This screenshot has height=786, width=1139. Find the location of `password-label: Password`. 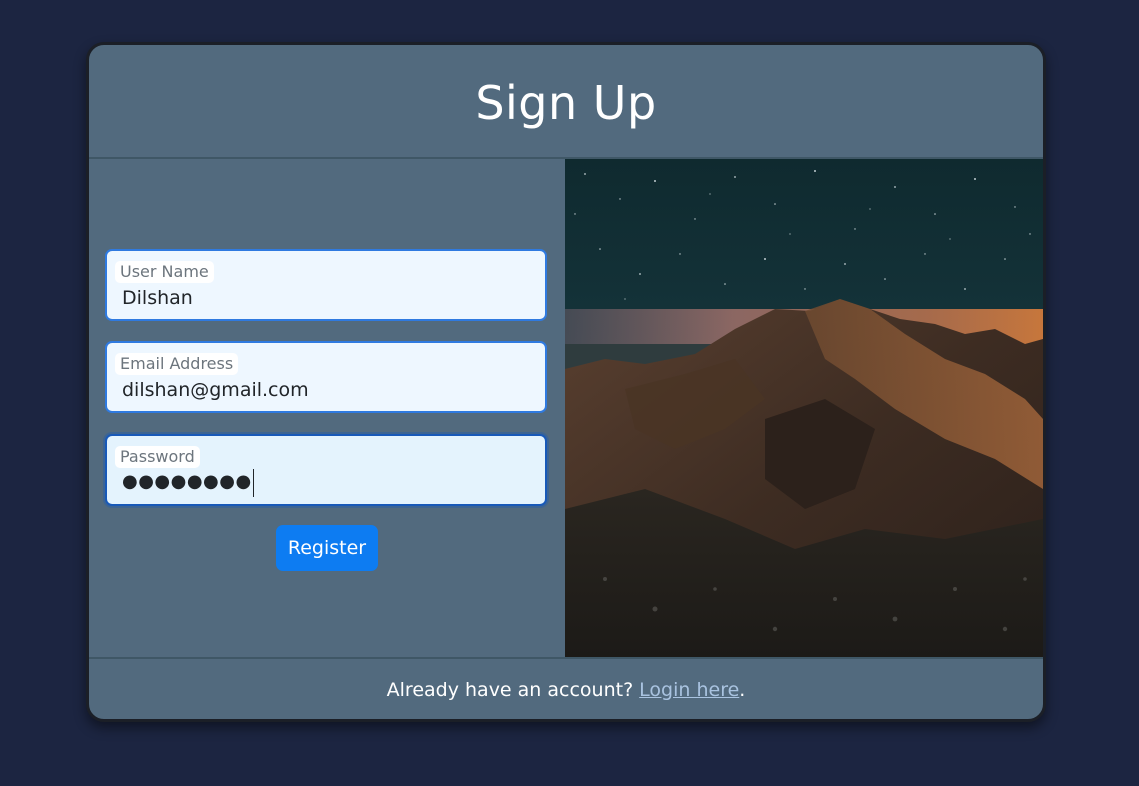

password-label: Password is located at coordinates (157, 457).